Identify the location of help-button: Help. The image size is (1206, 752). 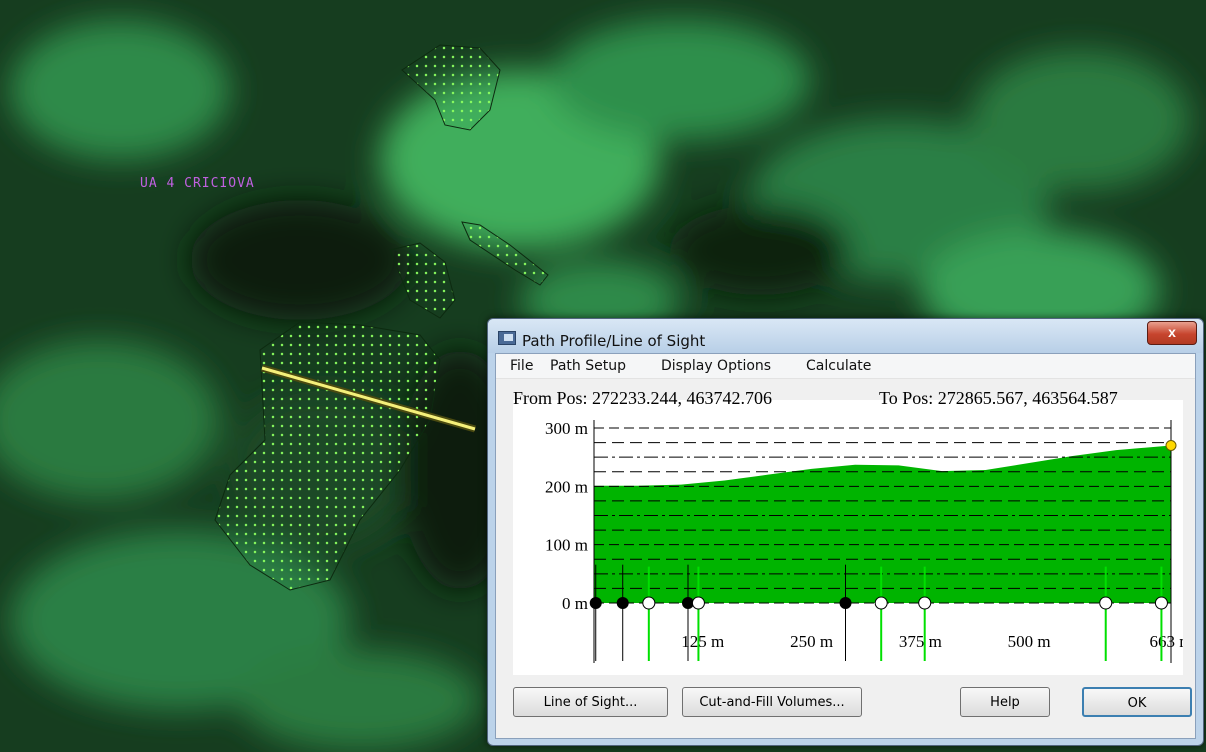
(1005, 702).